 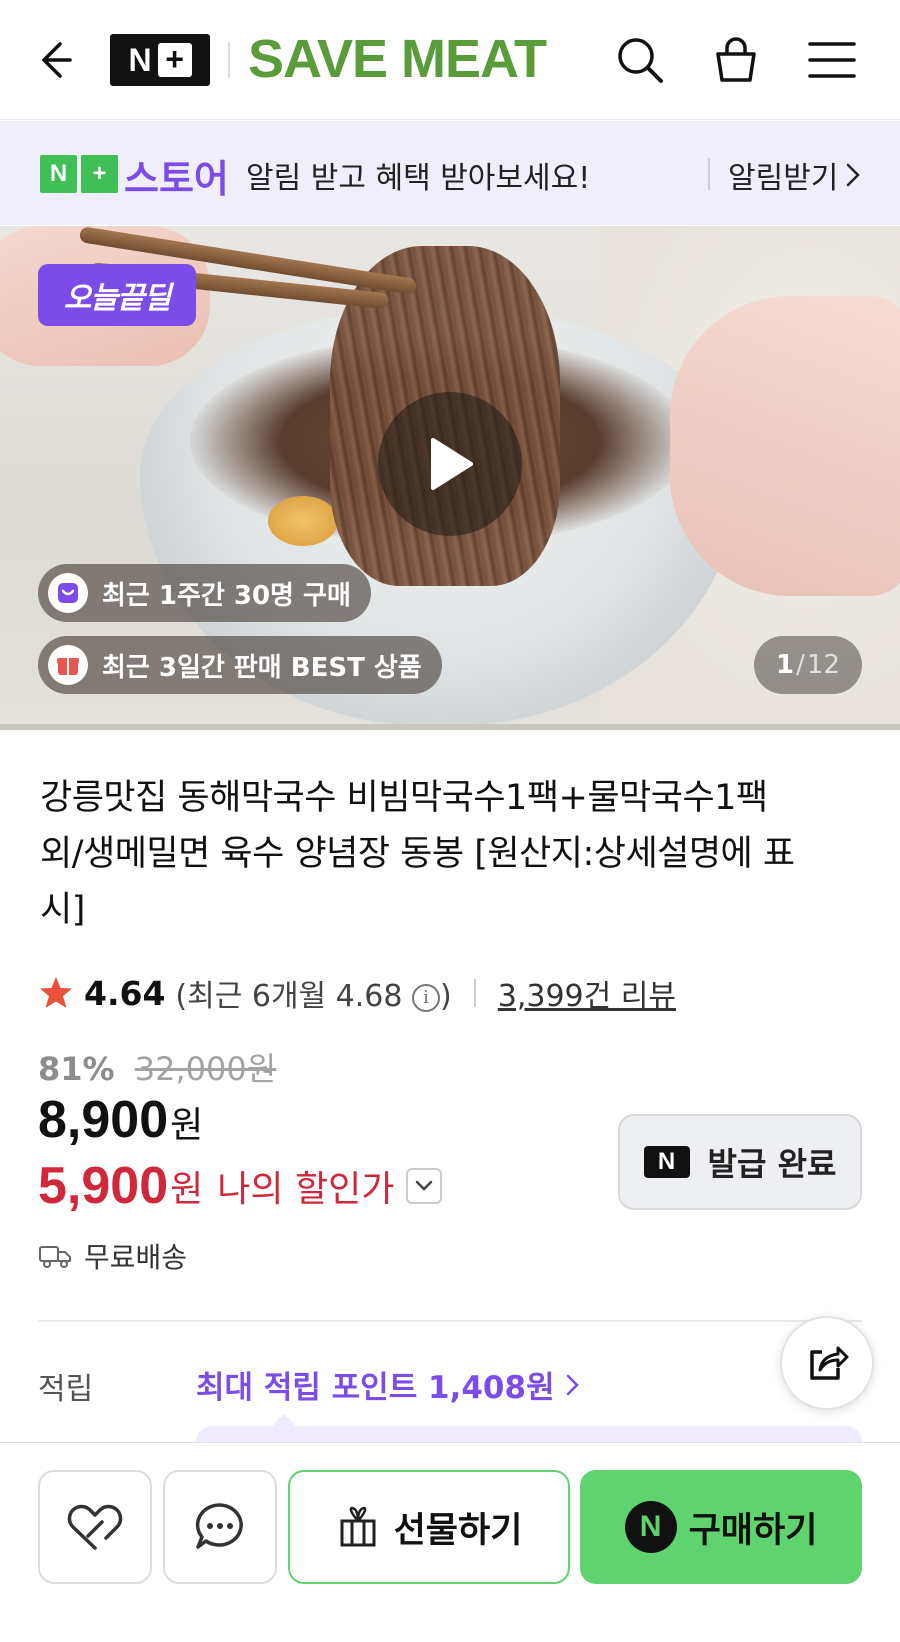 What do you see at coordinates (303, 521) in the screenshot?
I see `egg-image` at bounding box center [303, 521].